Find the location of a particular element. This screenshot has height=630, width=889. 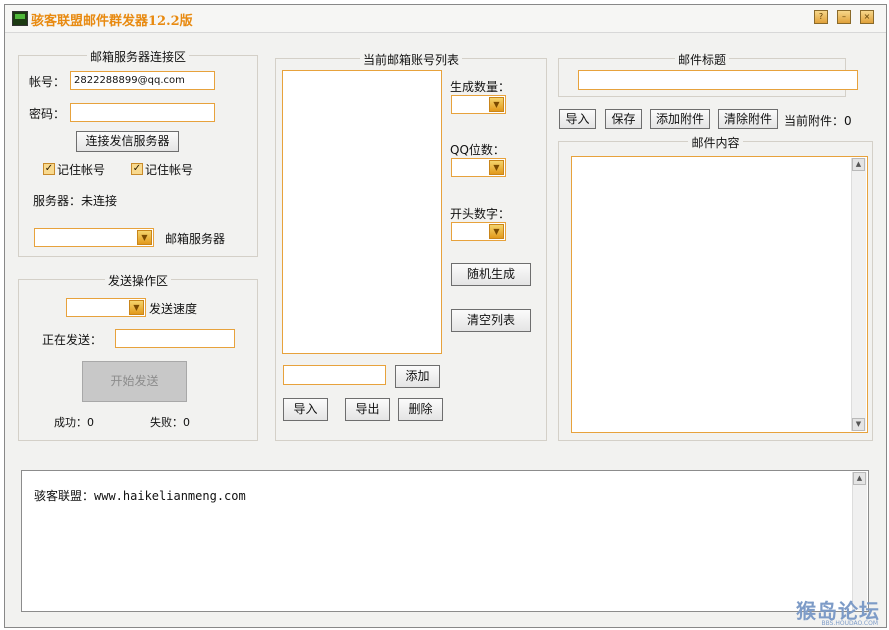

app-monitor-icon is located at coordinates (20, 18).